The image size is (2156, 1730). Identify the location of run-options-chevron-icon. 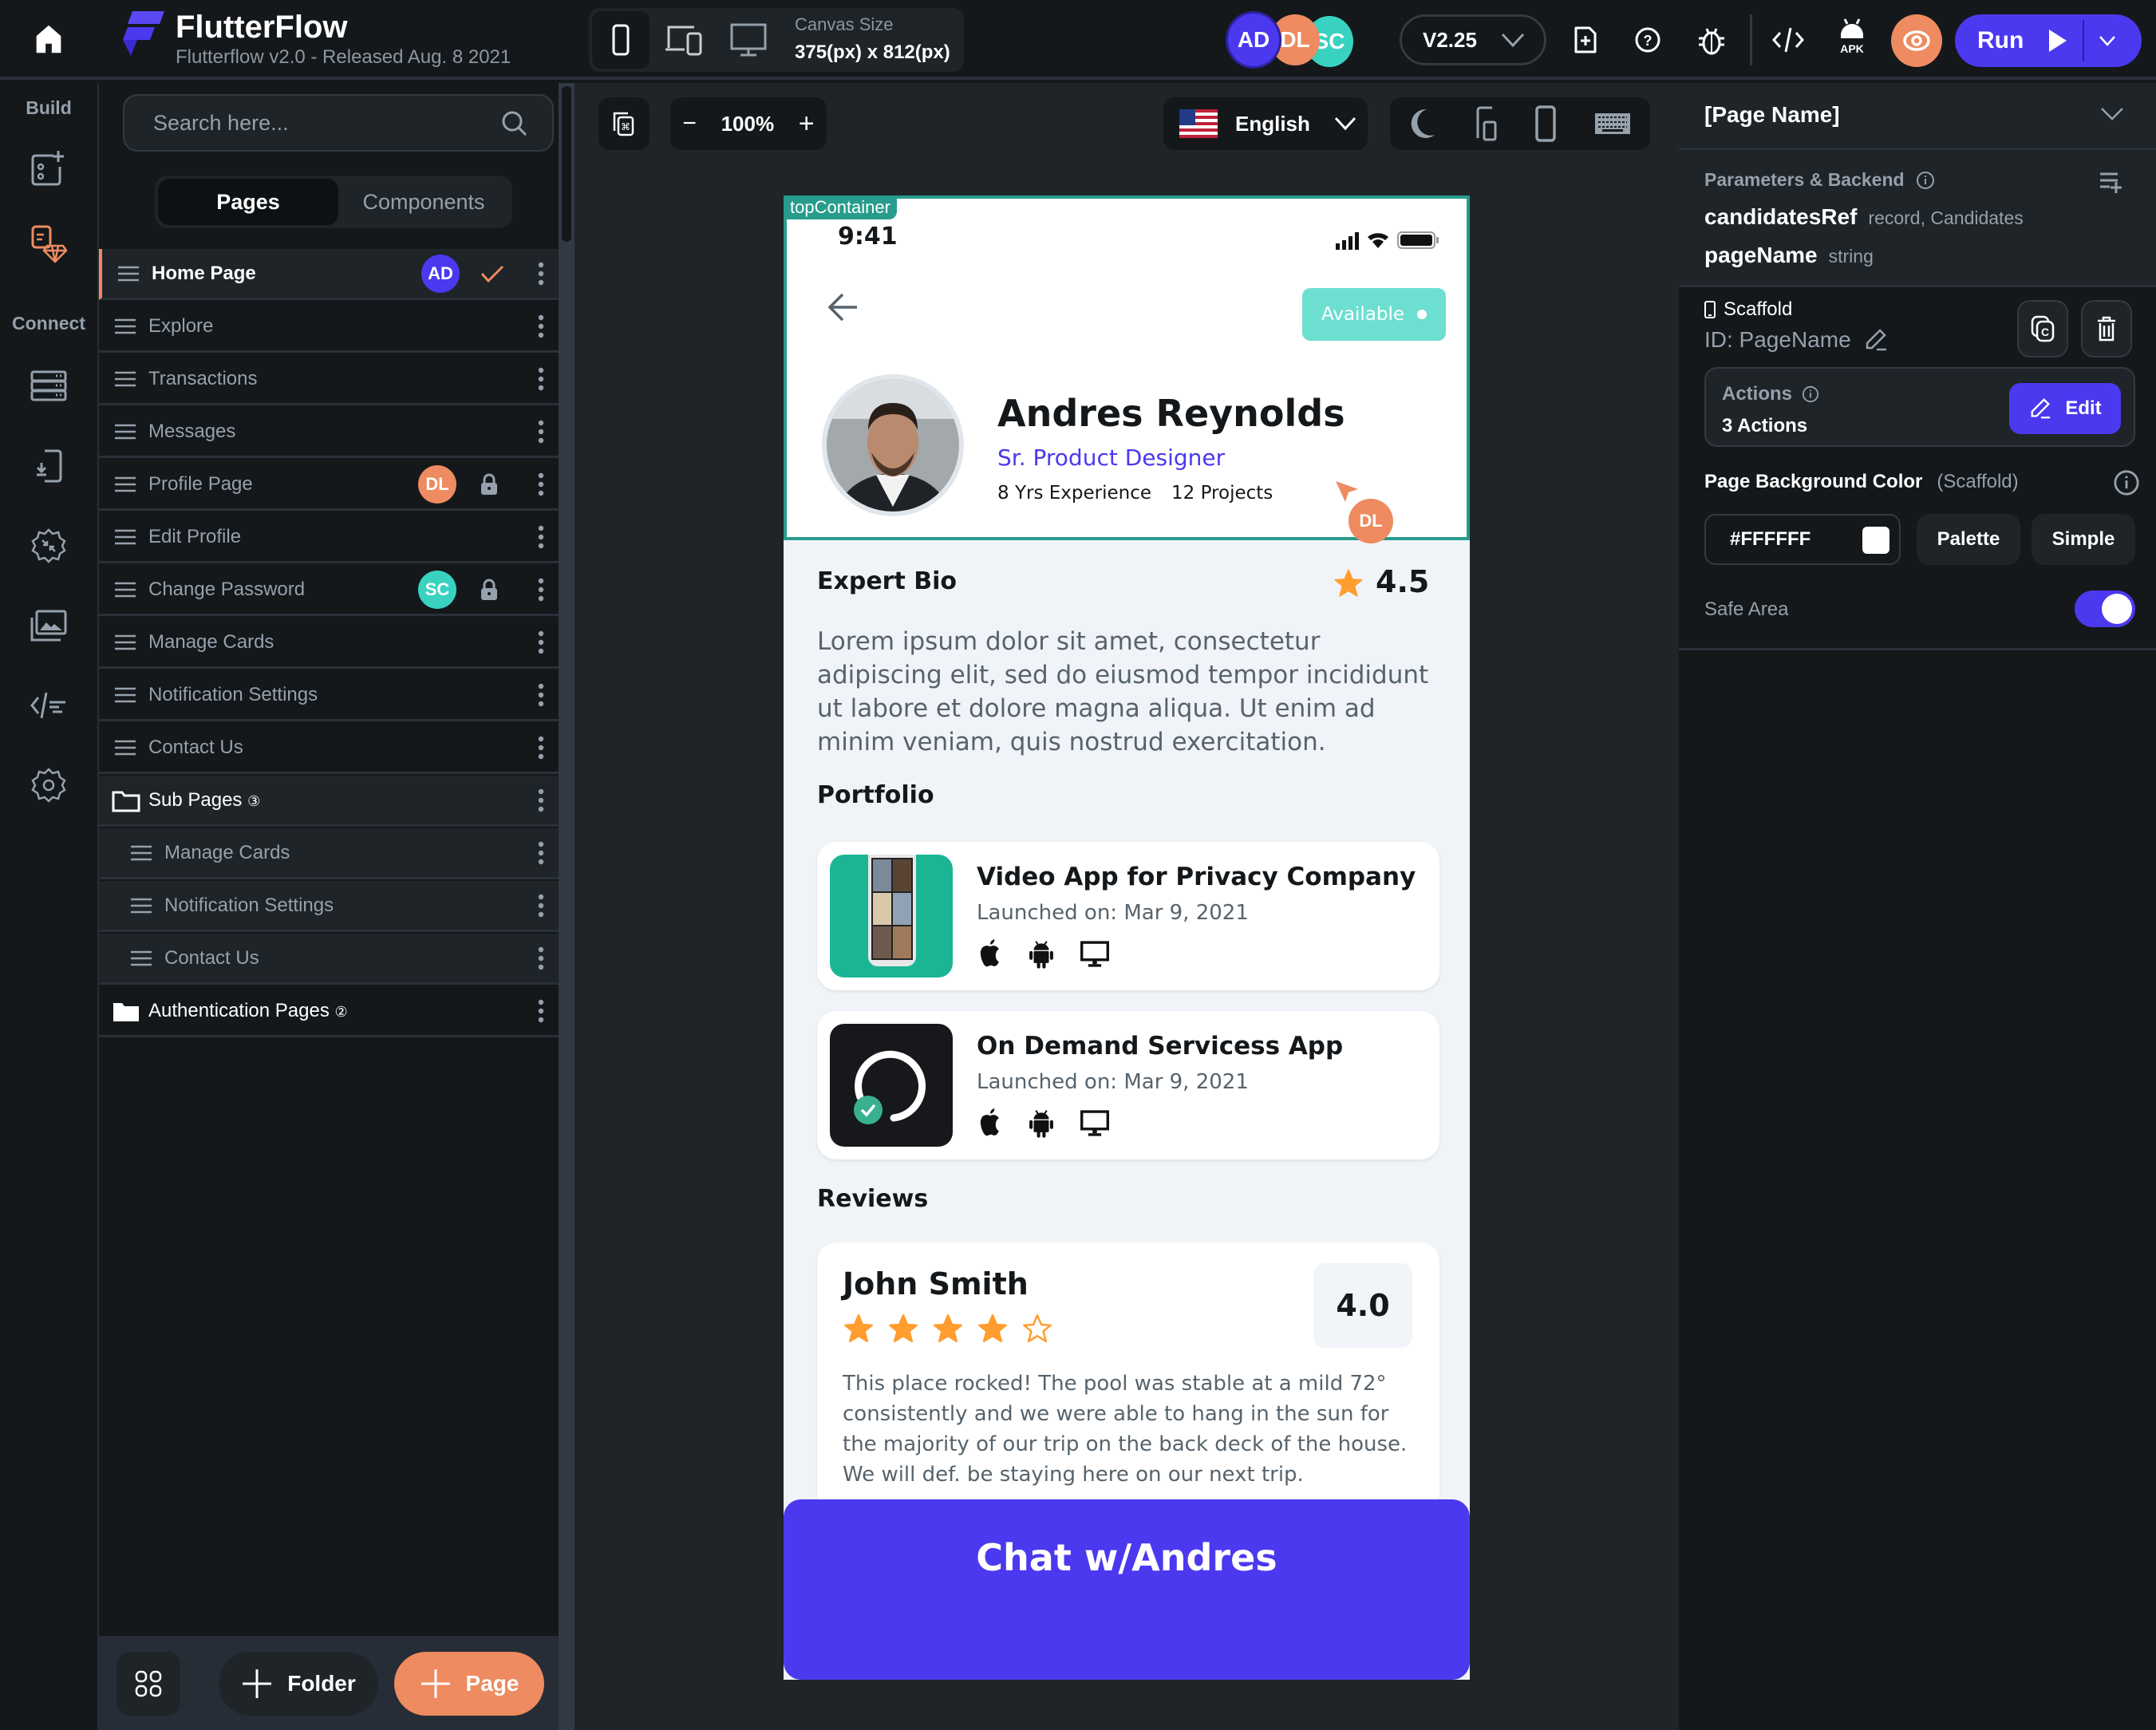
(2107, 40).